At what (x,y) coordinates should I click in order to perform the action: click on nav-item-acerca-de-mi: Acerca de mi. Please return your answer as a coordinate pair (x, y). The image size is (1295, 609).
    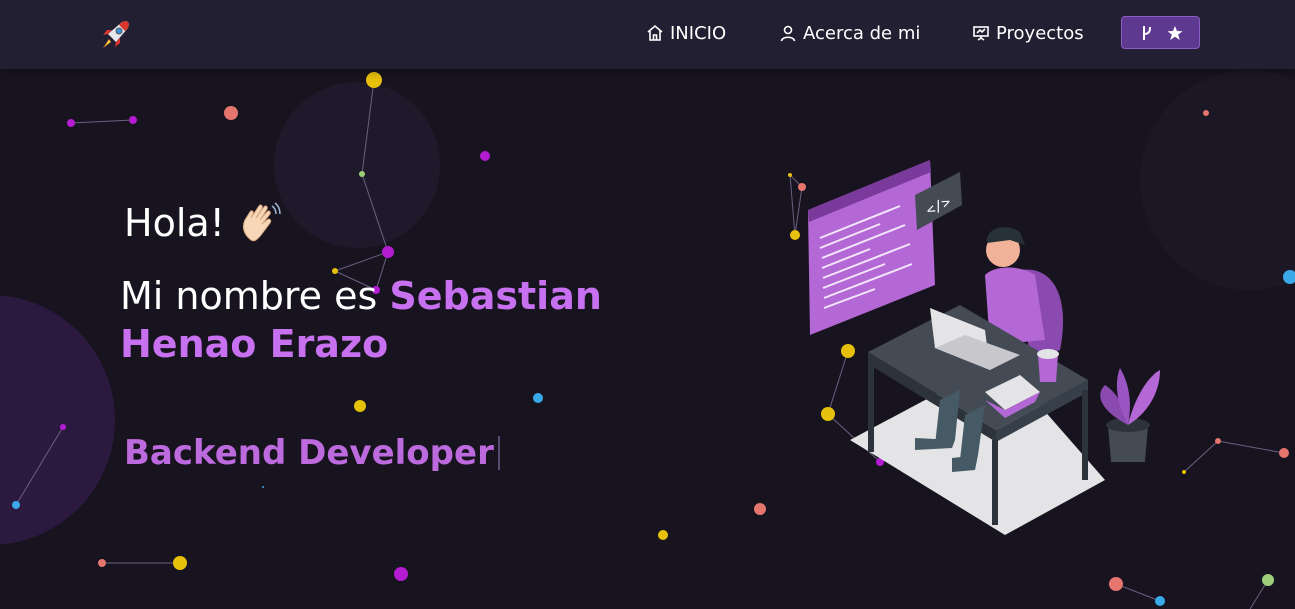
    Looking at the image, I should click on (849, 33).